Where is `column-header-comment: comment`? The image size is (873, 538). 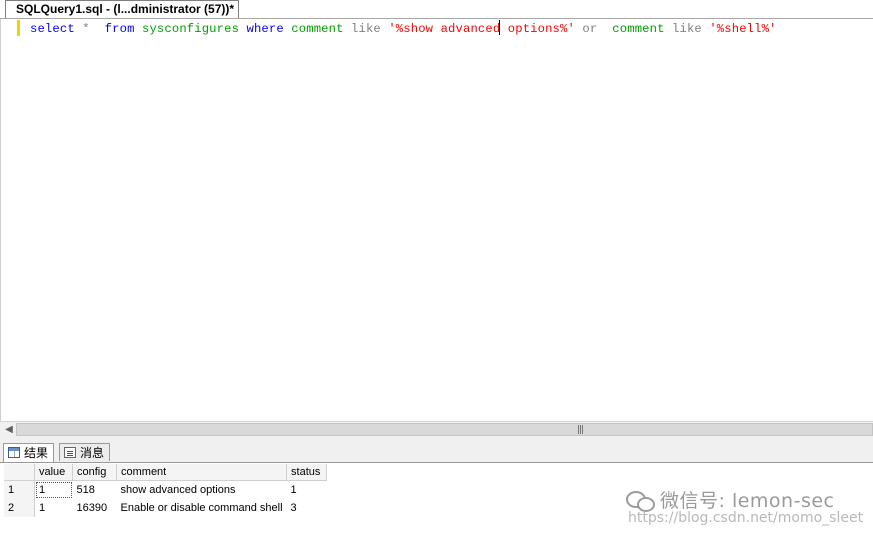
column-header-comment: comment is located at coordinates (202, 472).